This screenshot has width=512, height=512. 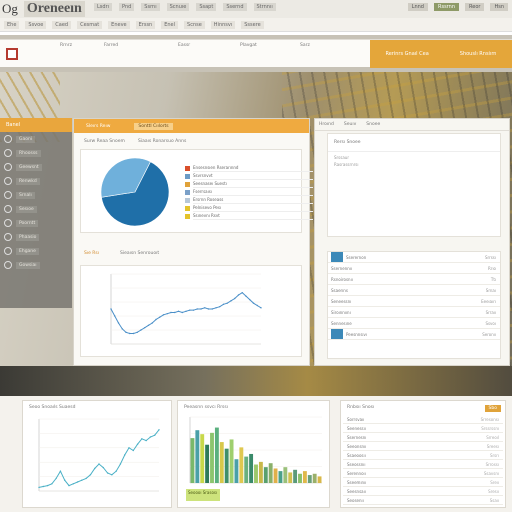 What do you see at coordinates (66, 46) in the screenshot?
I see `filter-field: Rrnrz` at bounding box center [66, 46].